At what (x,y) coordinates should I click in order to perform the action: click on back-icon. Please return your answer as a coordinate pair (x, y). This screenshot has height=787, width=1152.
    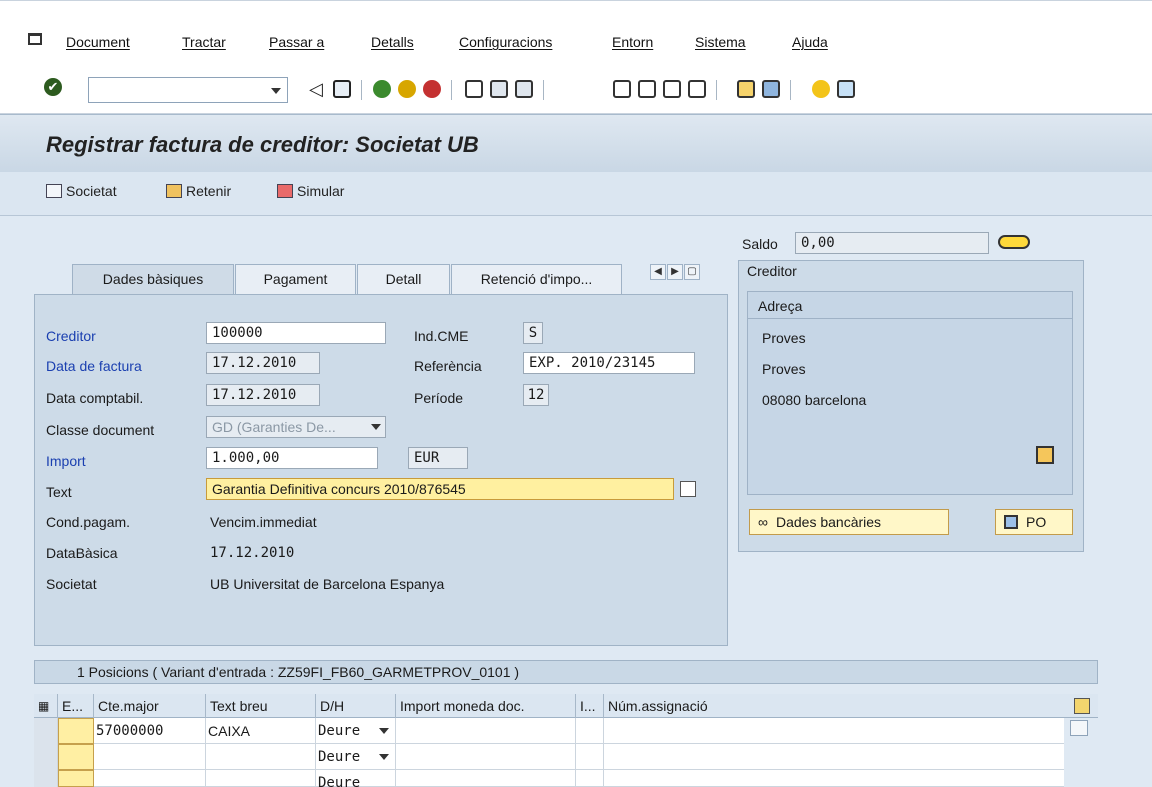
    Looking at the image, I should click on (382, 89).